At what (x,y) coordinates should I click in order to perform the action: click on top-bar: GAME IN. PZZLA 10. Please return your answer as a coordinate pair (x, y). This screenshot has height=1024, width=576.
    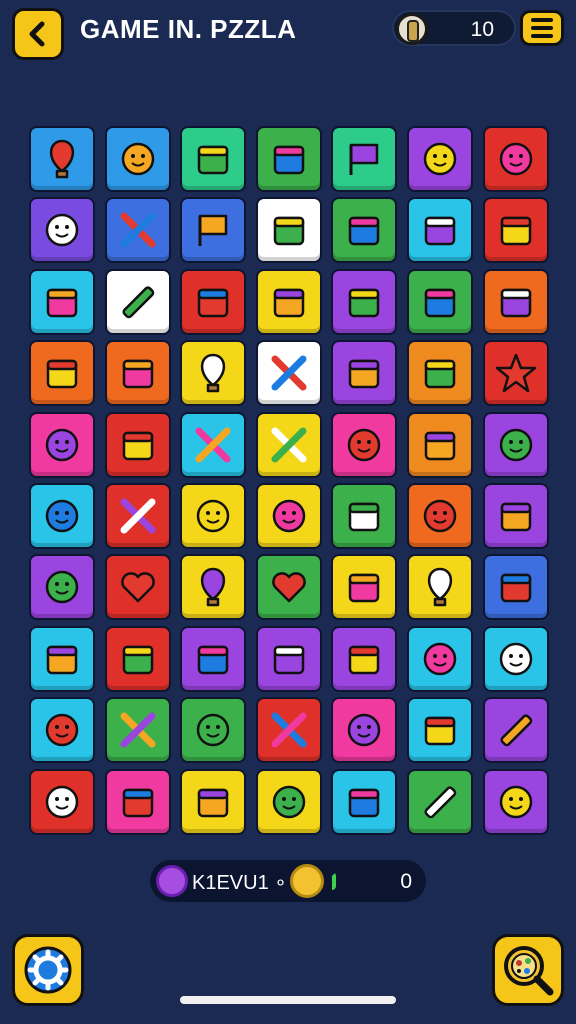
    Looking at the image, I should click on (288, 35).